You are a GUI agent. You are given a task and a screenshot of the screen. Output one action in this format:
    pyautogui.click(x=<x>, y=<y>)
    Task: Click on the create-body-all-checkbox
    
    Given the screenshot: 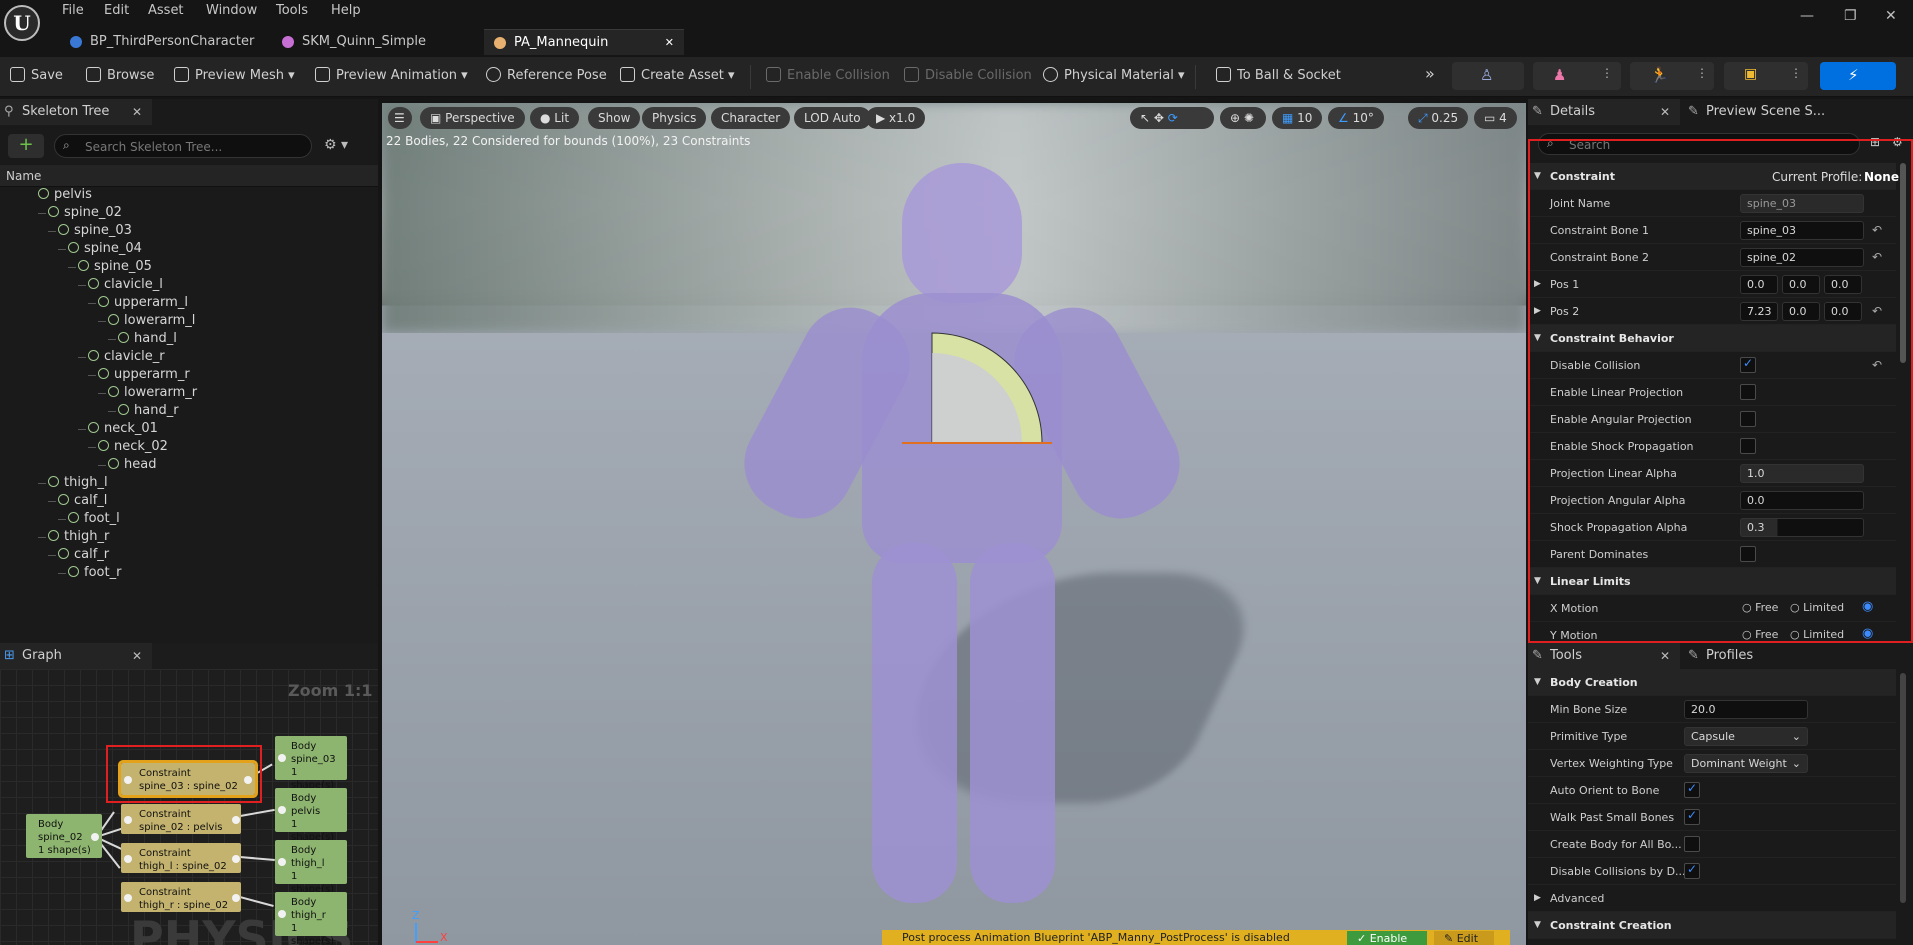 What is the action you would take?
    pyautogui.click(x=1692, y=844)
    